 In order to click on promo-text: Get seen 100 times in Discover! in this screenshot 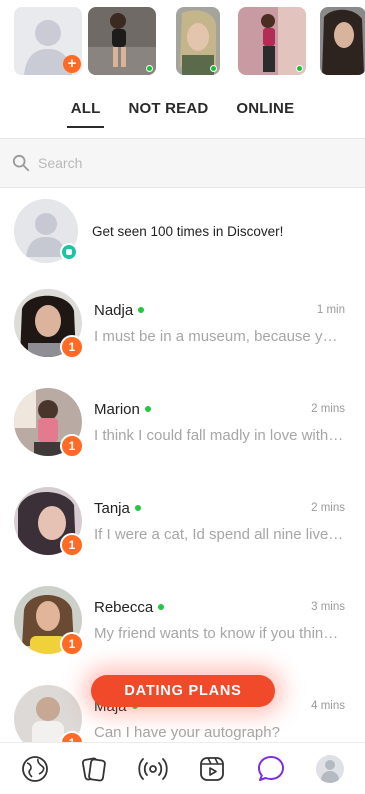, I will do `click(188, 231)`.